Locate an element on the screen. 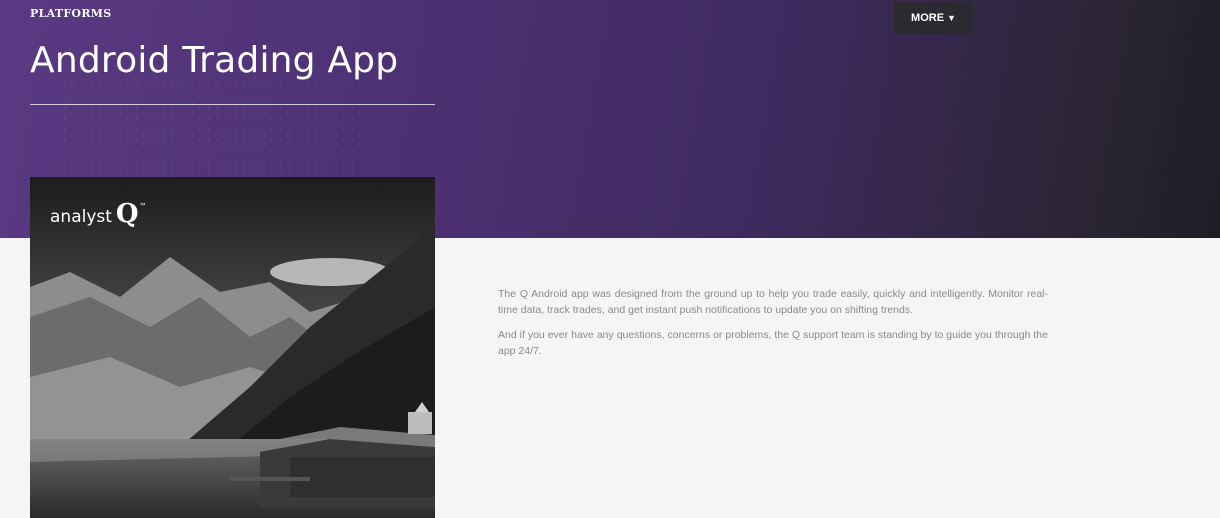 This screenshot has width=1220, height=518. chevron-down-icon: ▼ is located at coordinates (951, 18).